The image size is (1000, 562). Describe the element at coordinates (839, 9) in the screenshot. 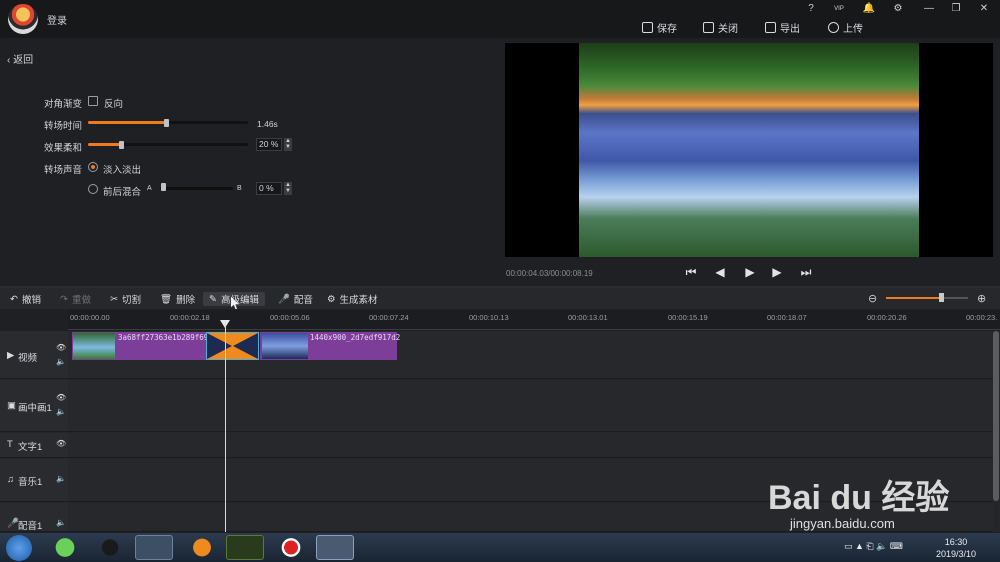

I see `vip-icon: VIP` at that location.